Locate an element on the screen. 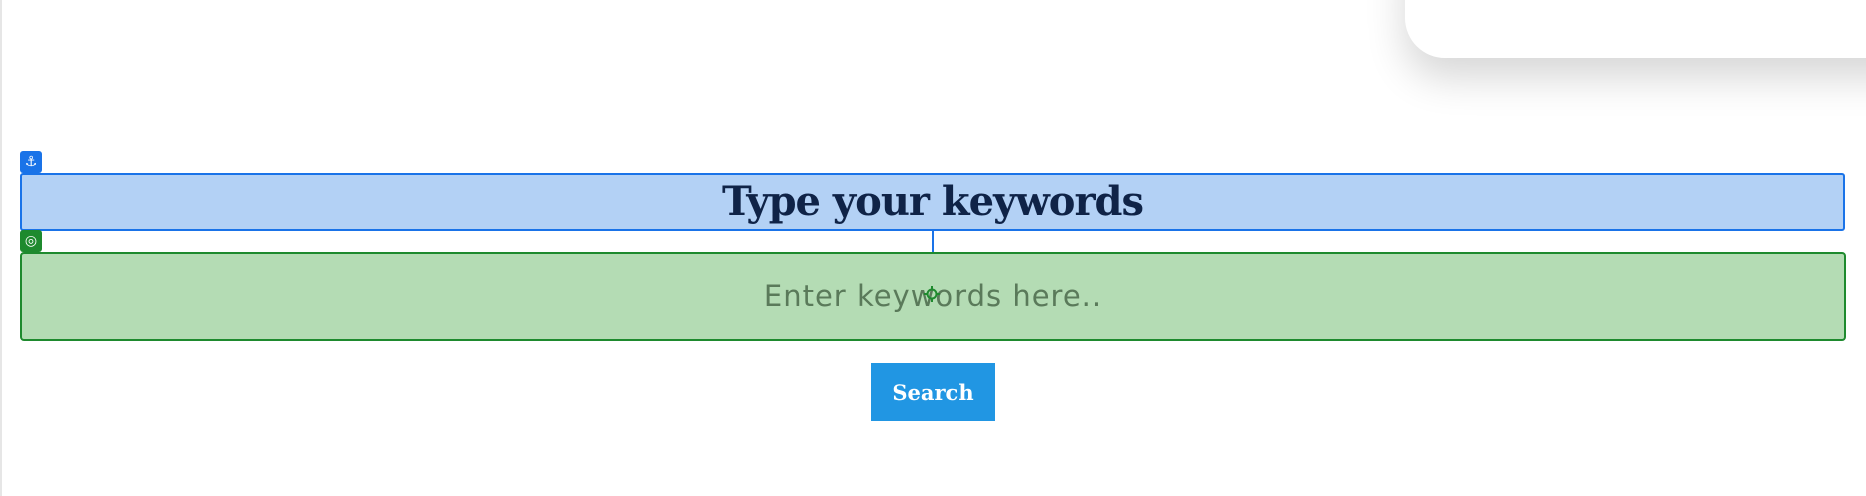 The width and height of the screenshot is (1866, 496). search-button: Search is located at coordinates (933, 392).